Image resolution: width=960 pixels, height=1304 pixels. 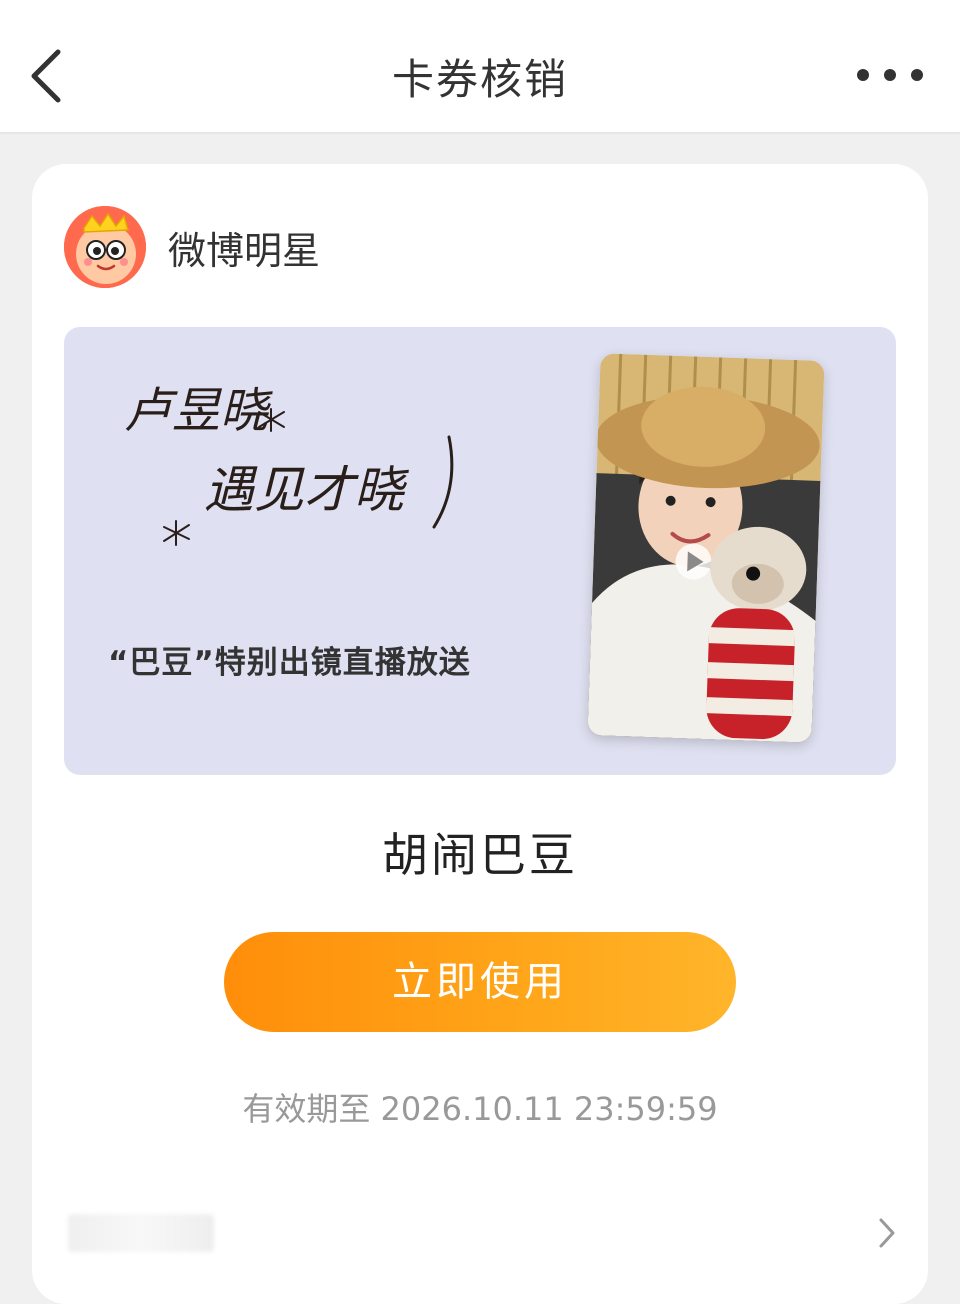 I want to click on redacted-text, so click(x=141, y=1233).